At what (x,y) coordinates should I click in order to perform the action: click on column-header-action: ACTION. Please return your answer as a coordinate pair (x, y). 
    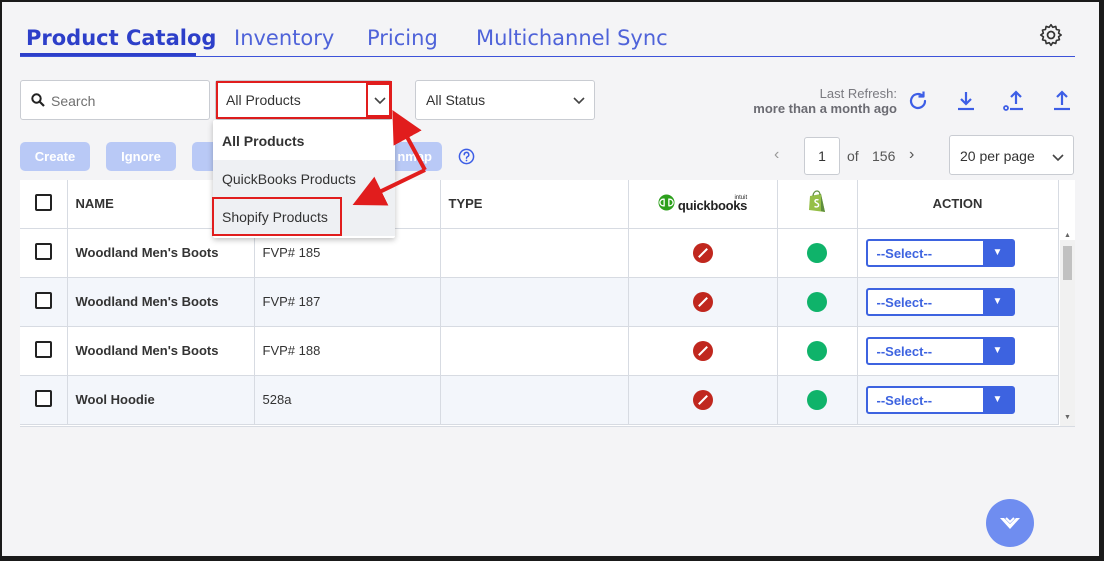
    Looking at the image, I should click on (958, 204).